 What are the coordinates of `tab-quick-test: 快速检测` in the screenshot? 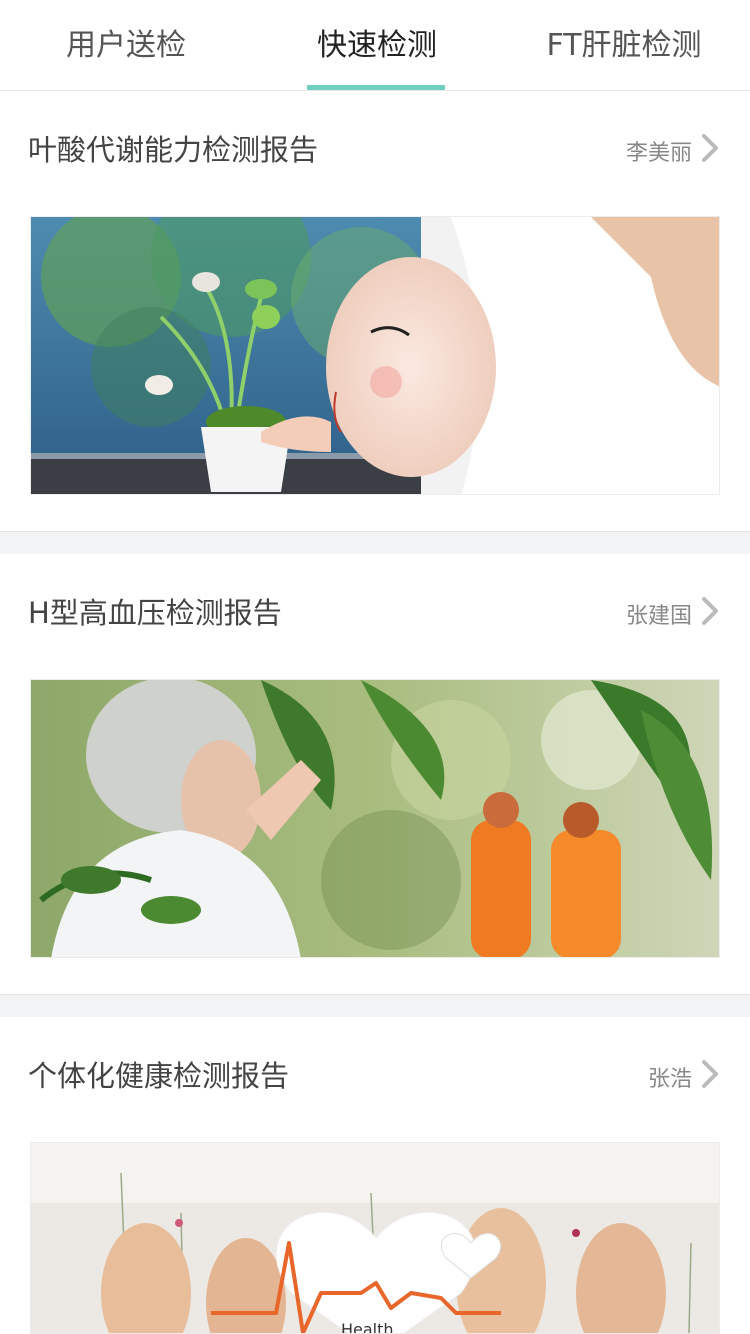 It's located at (377, 45).